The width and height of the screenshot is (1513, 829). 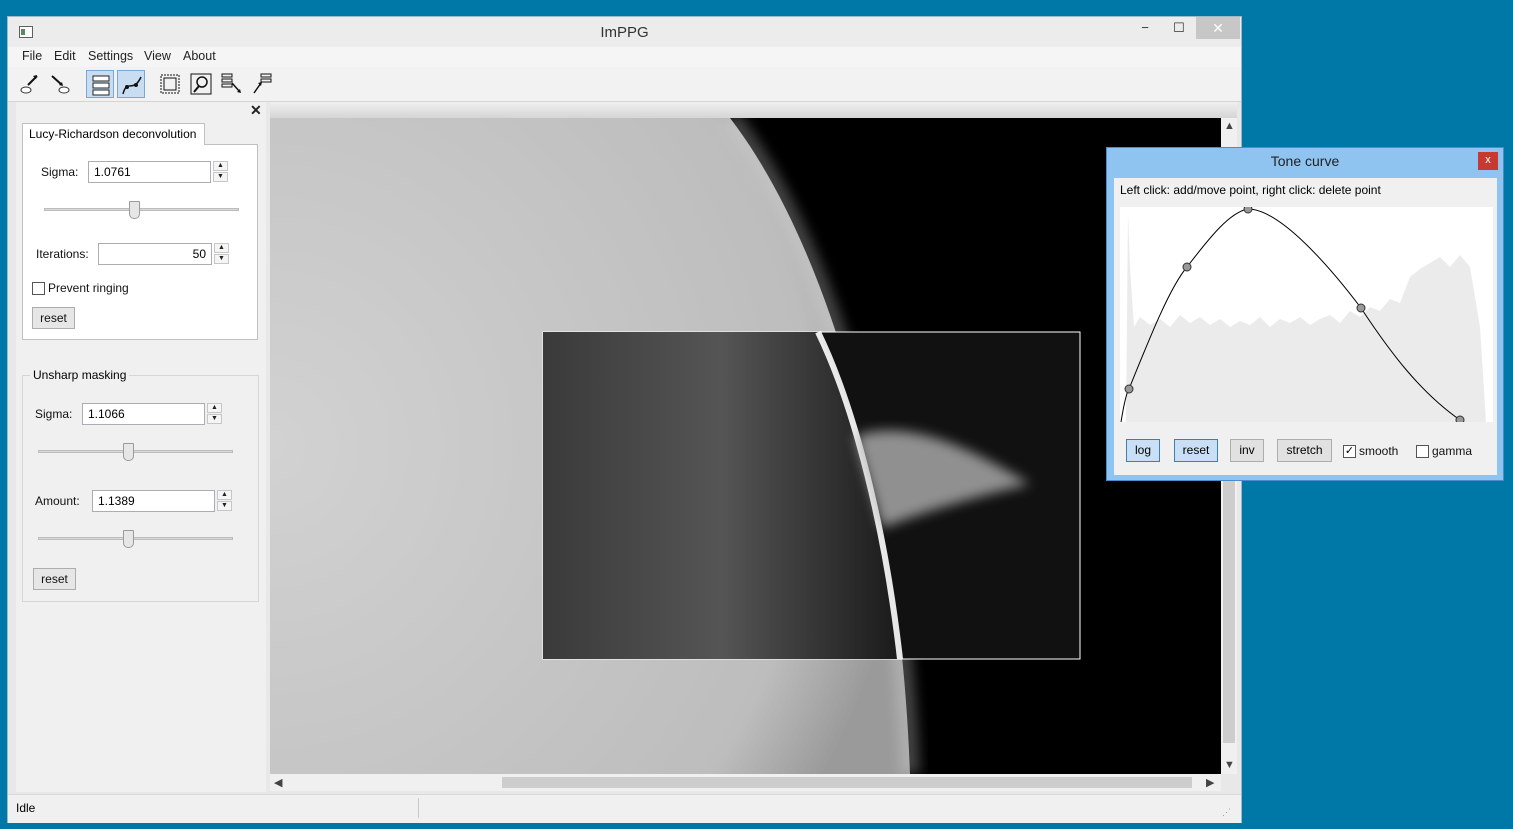 I want to click on lr-sigma-spinner: ▲ ▼, so click(x=220, y=172).